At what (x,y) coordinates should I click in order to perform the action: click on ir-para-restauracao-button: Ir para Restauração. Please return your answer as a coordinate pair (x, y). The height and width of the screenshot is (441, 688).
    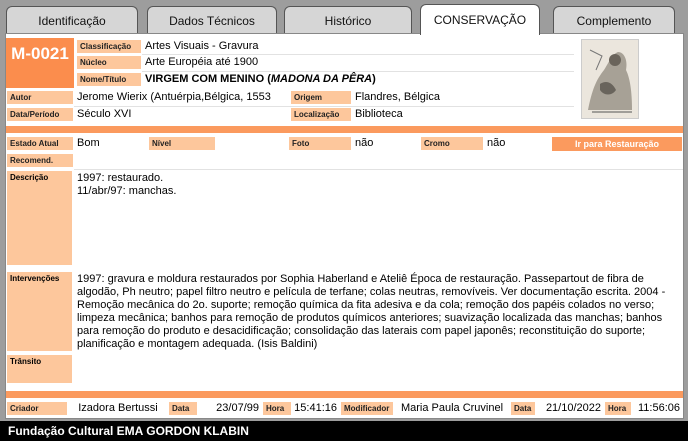
    Looking at the image, I should click on (617, 144).